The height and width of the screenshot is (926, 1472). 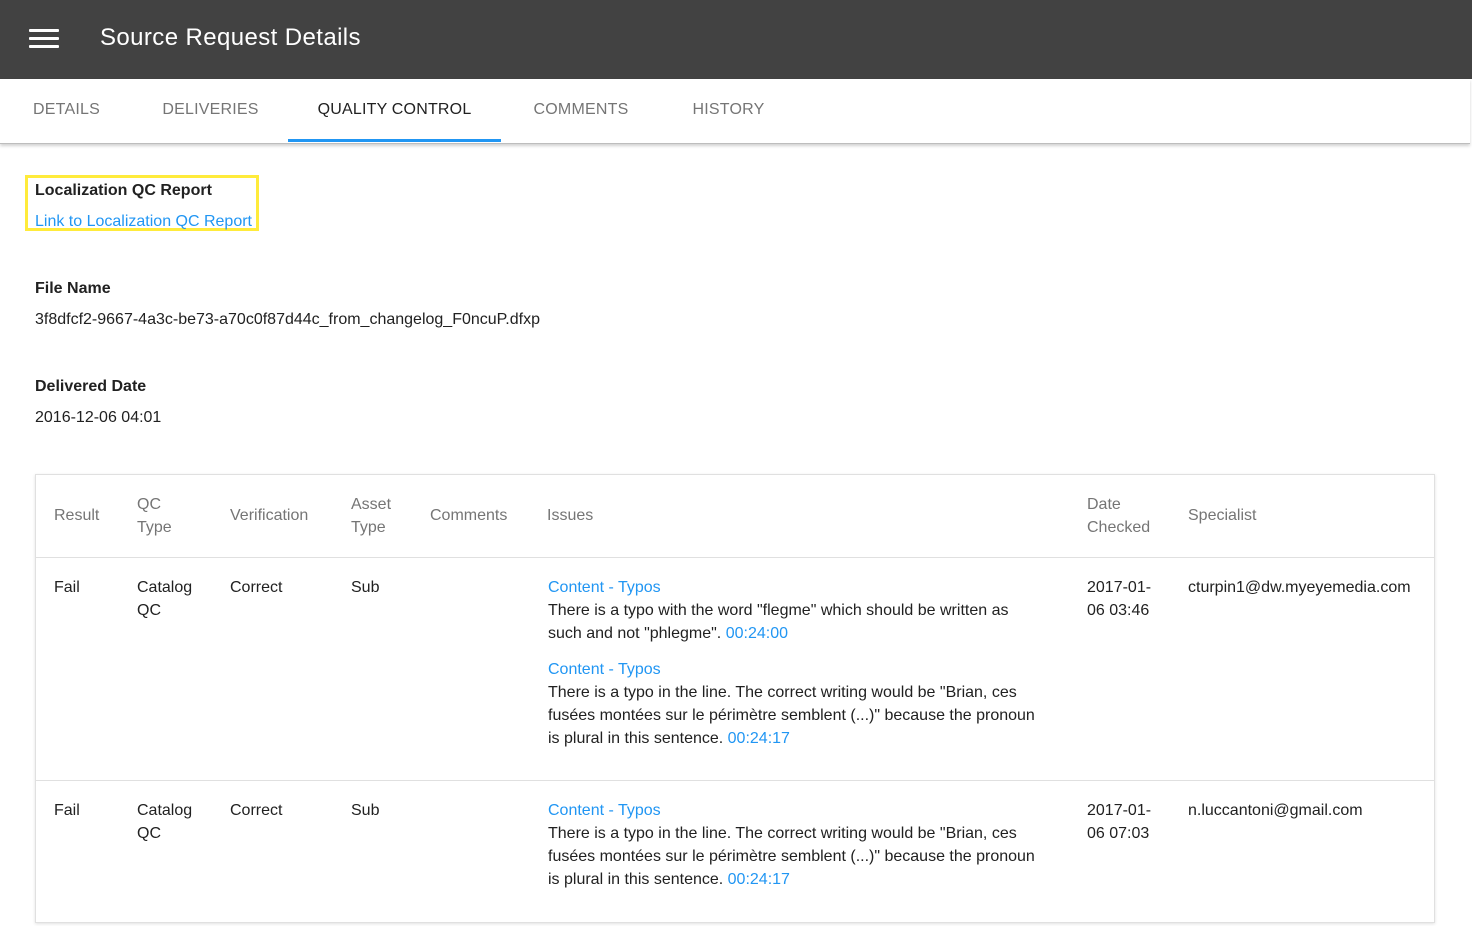 I want to click on row-date-checked: 2017-01- 06 07:03, so click(x=1119, y=822).